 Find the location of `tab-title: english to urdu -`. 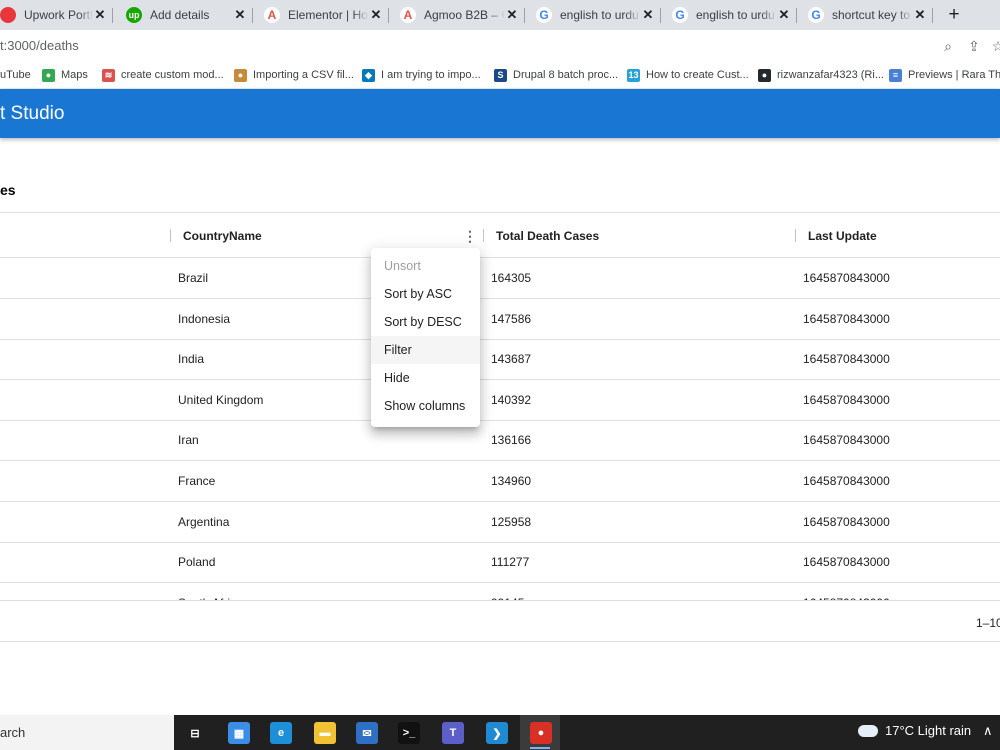

tab-title: english to urdu - is located at coordinates (600, 15).